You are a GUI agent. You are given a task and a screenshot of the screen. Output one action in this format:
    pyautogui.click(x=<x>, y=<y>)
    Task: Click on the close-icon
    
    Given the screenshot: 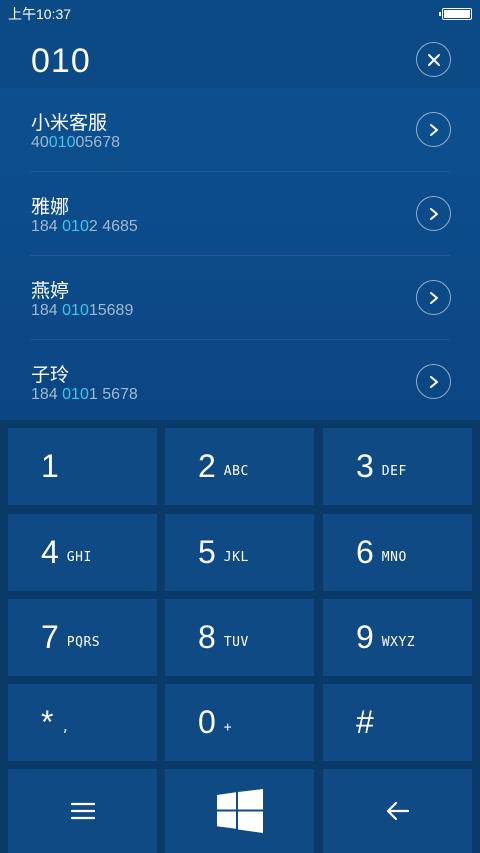 What is the action you would take?
    pyautogui.click(x=433, y=59)
    